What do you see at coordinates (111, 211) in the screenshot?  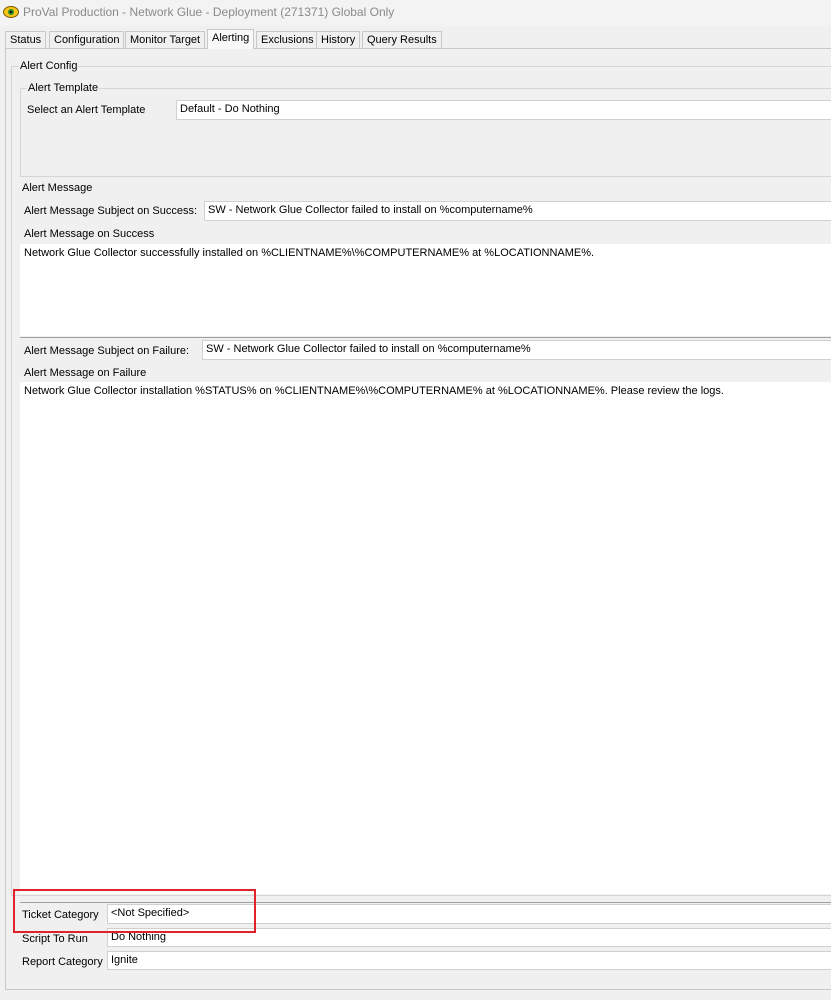 I see `success-subject-label: Alert Message Subject on Success:` at bounding box center [111, 211].